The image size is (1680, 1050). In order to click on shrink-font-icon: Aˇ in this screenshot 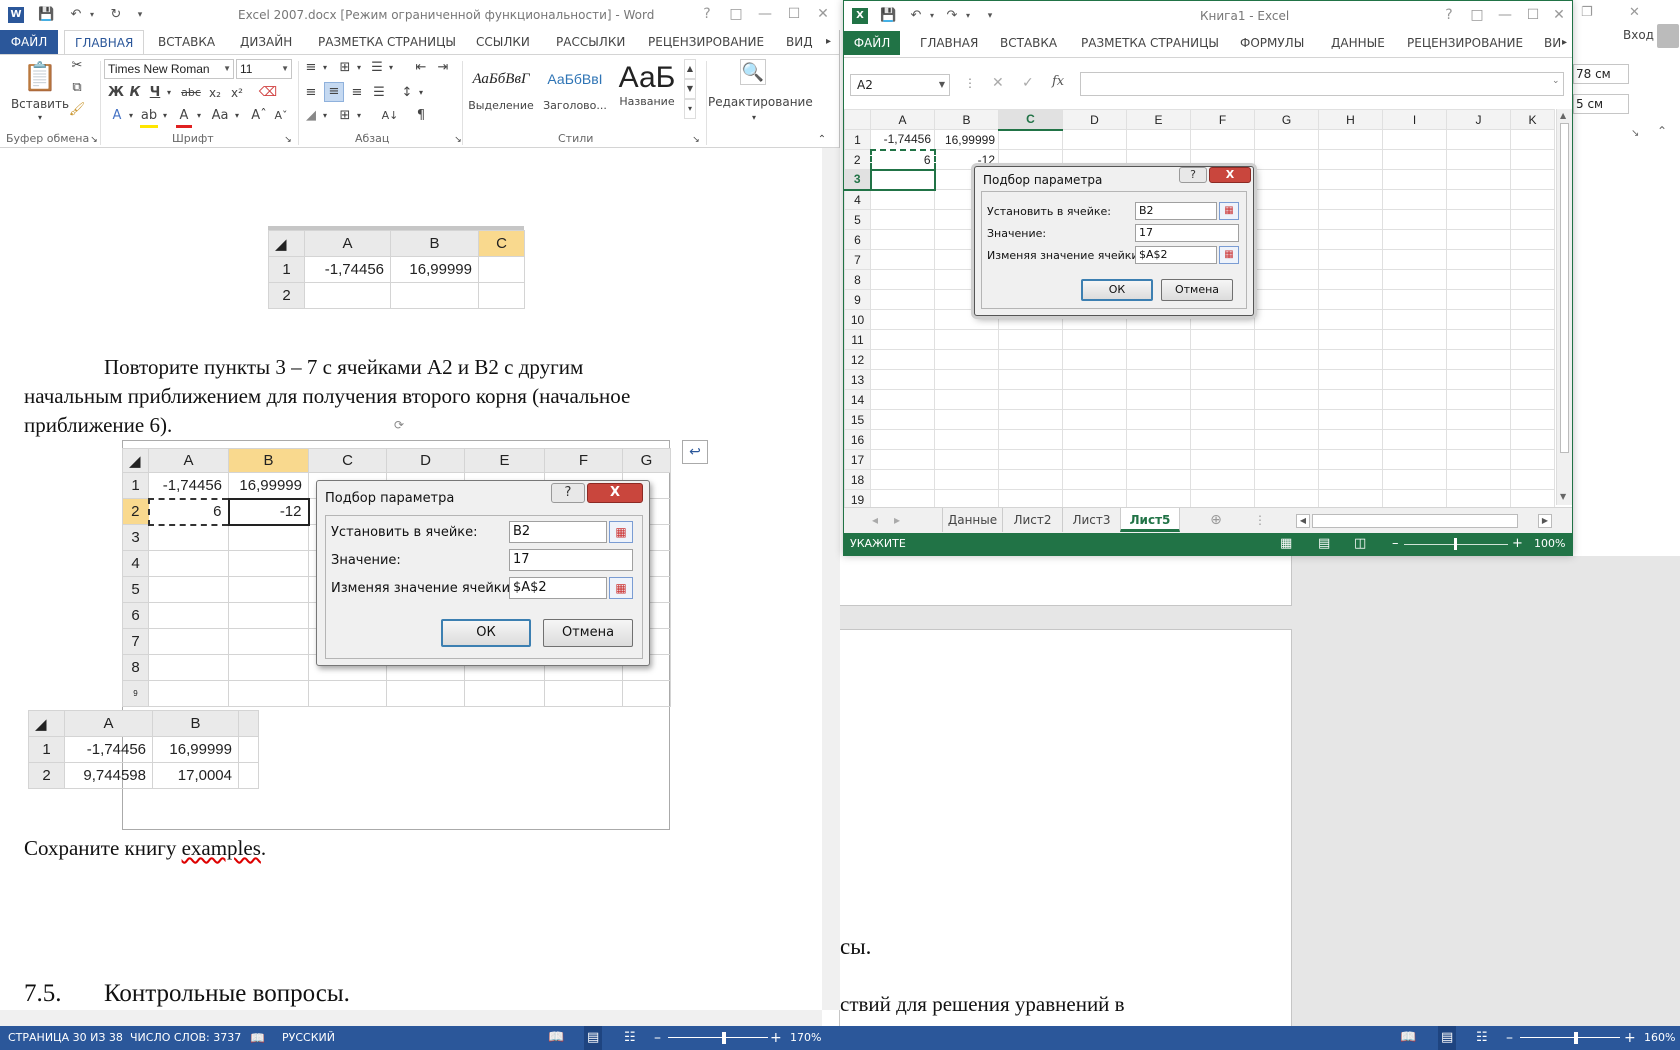, I will do `click(281, 116)`.